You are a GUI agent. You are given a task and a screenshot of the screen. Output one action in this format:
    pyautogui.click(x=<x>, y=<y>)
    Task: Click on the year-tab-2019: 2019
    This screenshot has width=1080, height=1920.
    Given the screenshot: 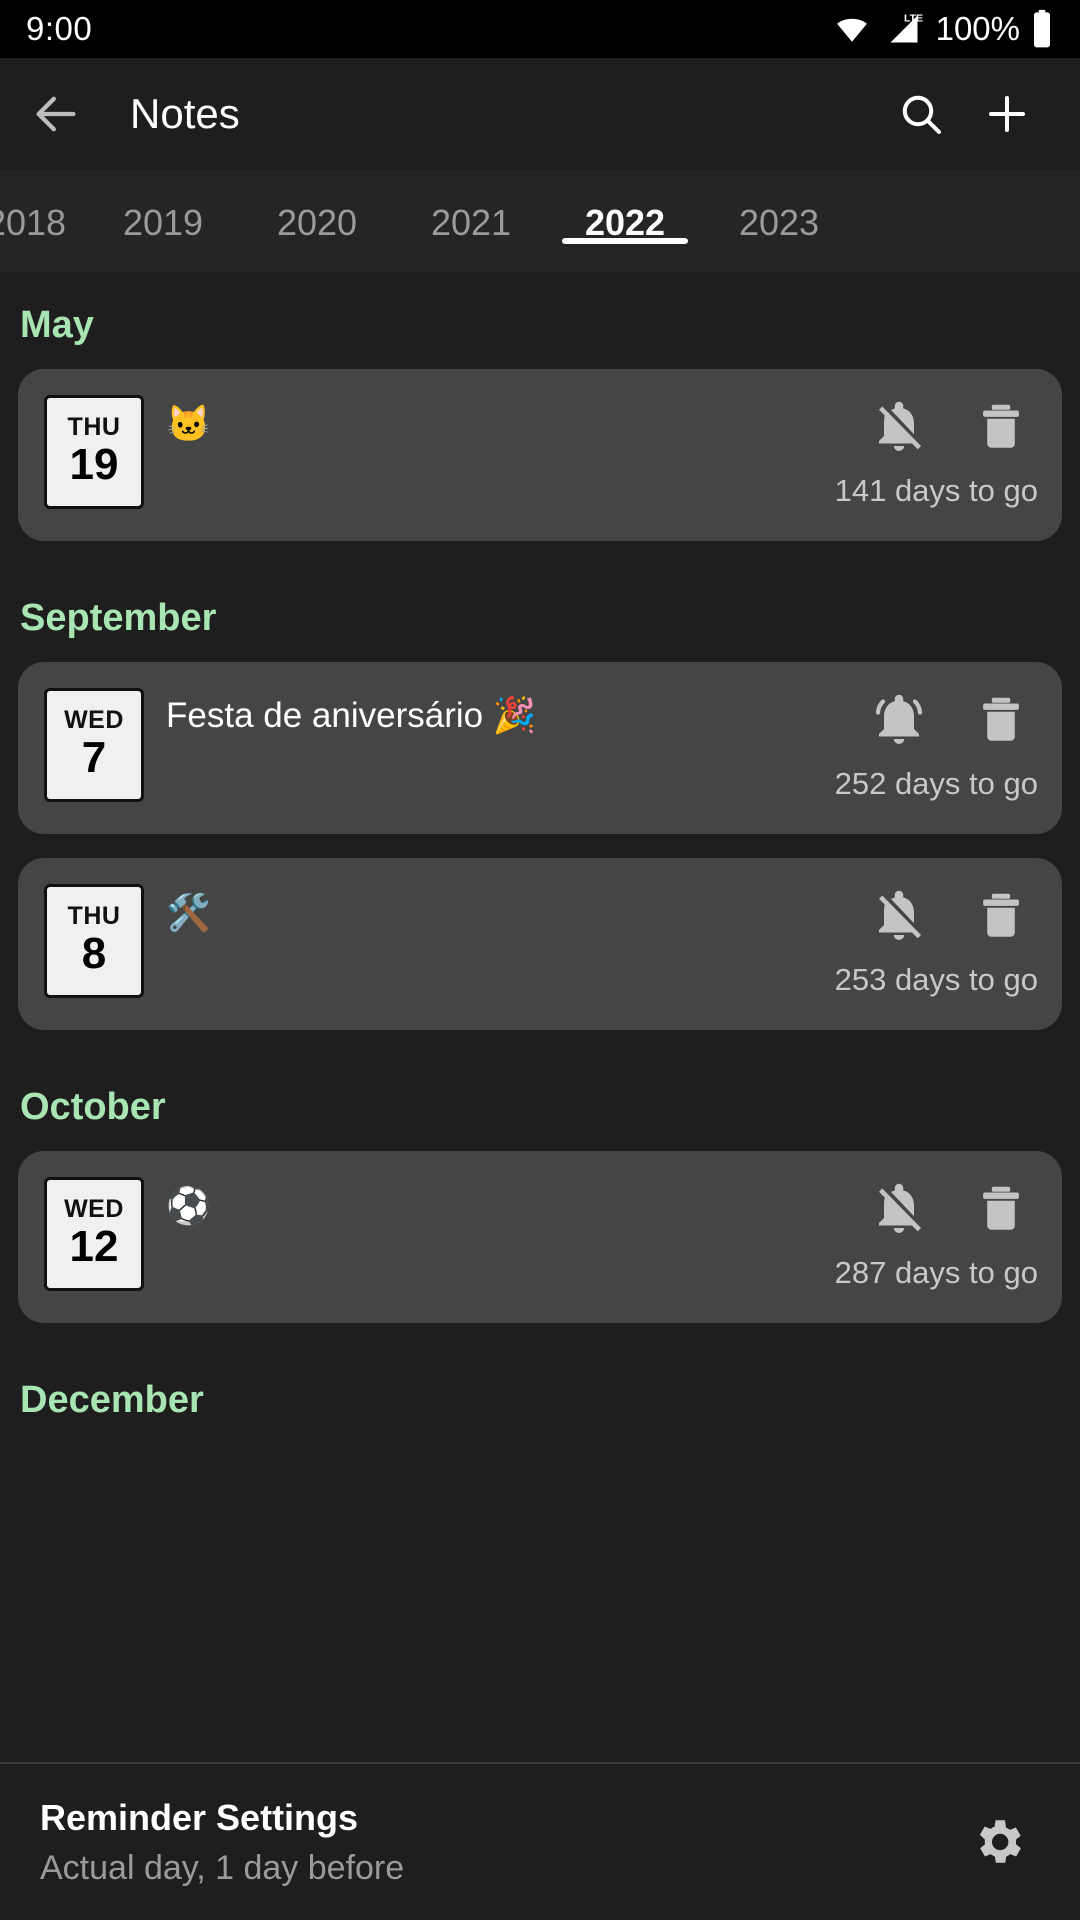 What is the action you would take?
    pyautogui.click(x=163, y=207)
    